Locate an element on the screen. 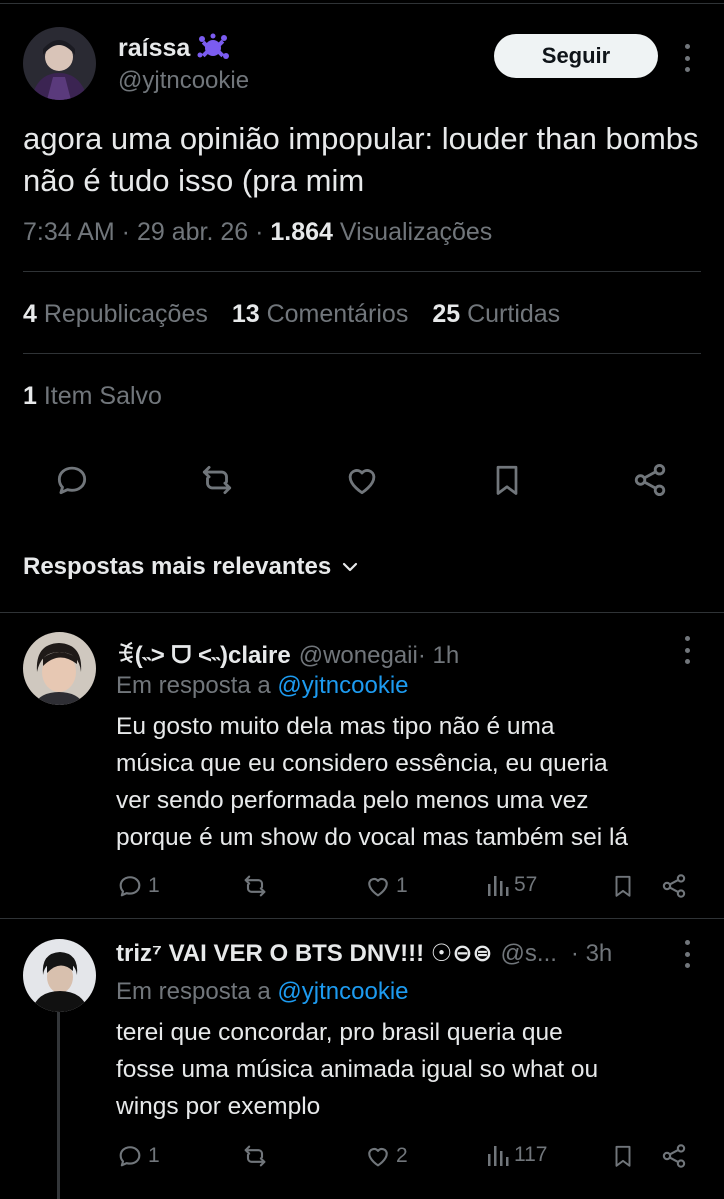 Image resolution: width=724 pixels, height=1199 pixels. comments-stat: 13 Comentários is located at coordinates (320, 314).